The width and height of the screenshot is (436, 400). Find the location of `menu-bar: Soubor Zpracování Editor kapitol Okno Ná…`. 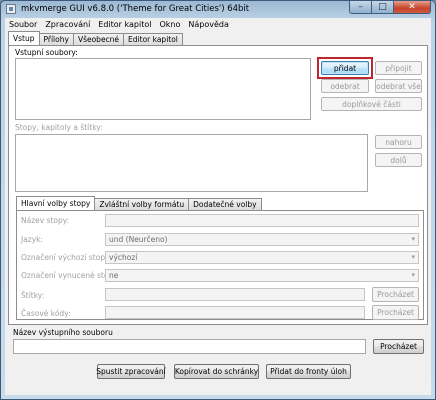

menu-bar: Soubor Zpracování Editor kapitol Okno Ná… is located at coordinates (218, 24).